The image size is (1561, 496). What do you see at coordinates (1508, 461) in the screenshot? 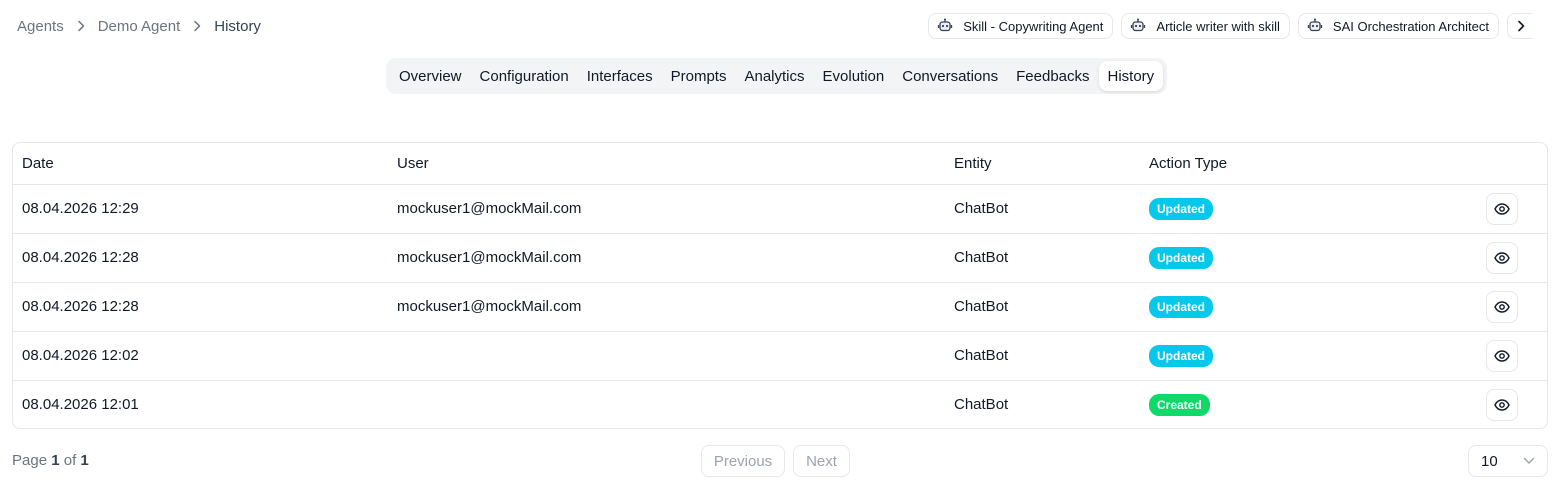
I see `page-size-select: 10` at bounding box center [1508, 461].